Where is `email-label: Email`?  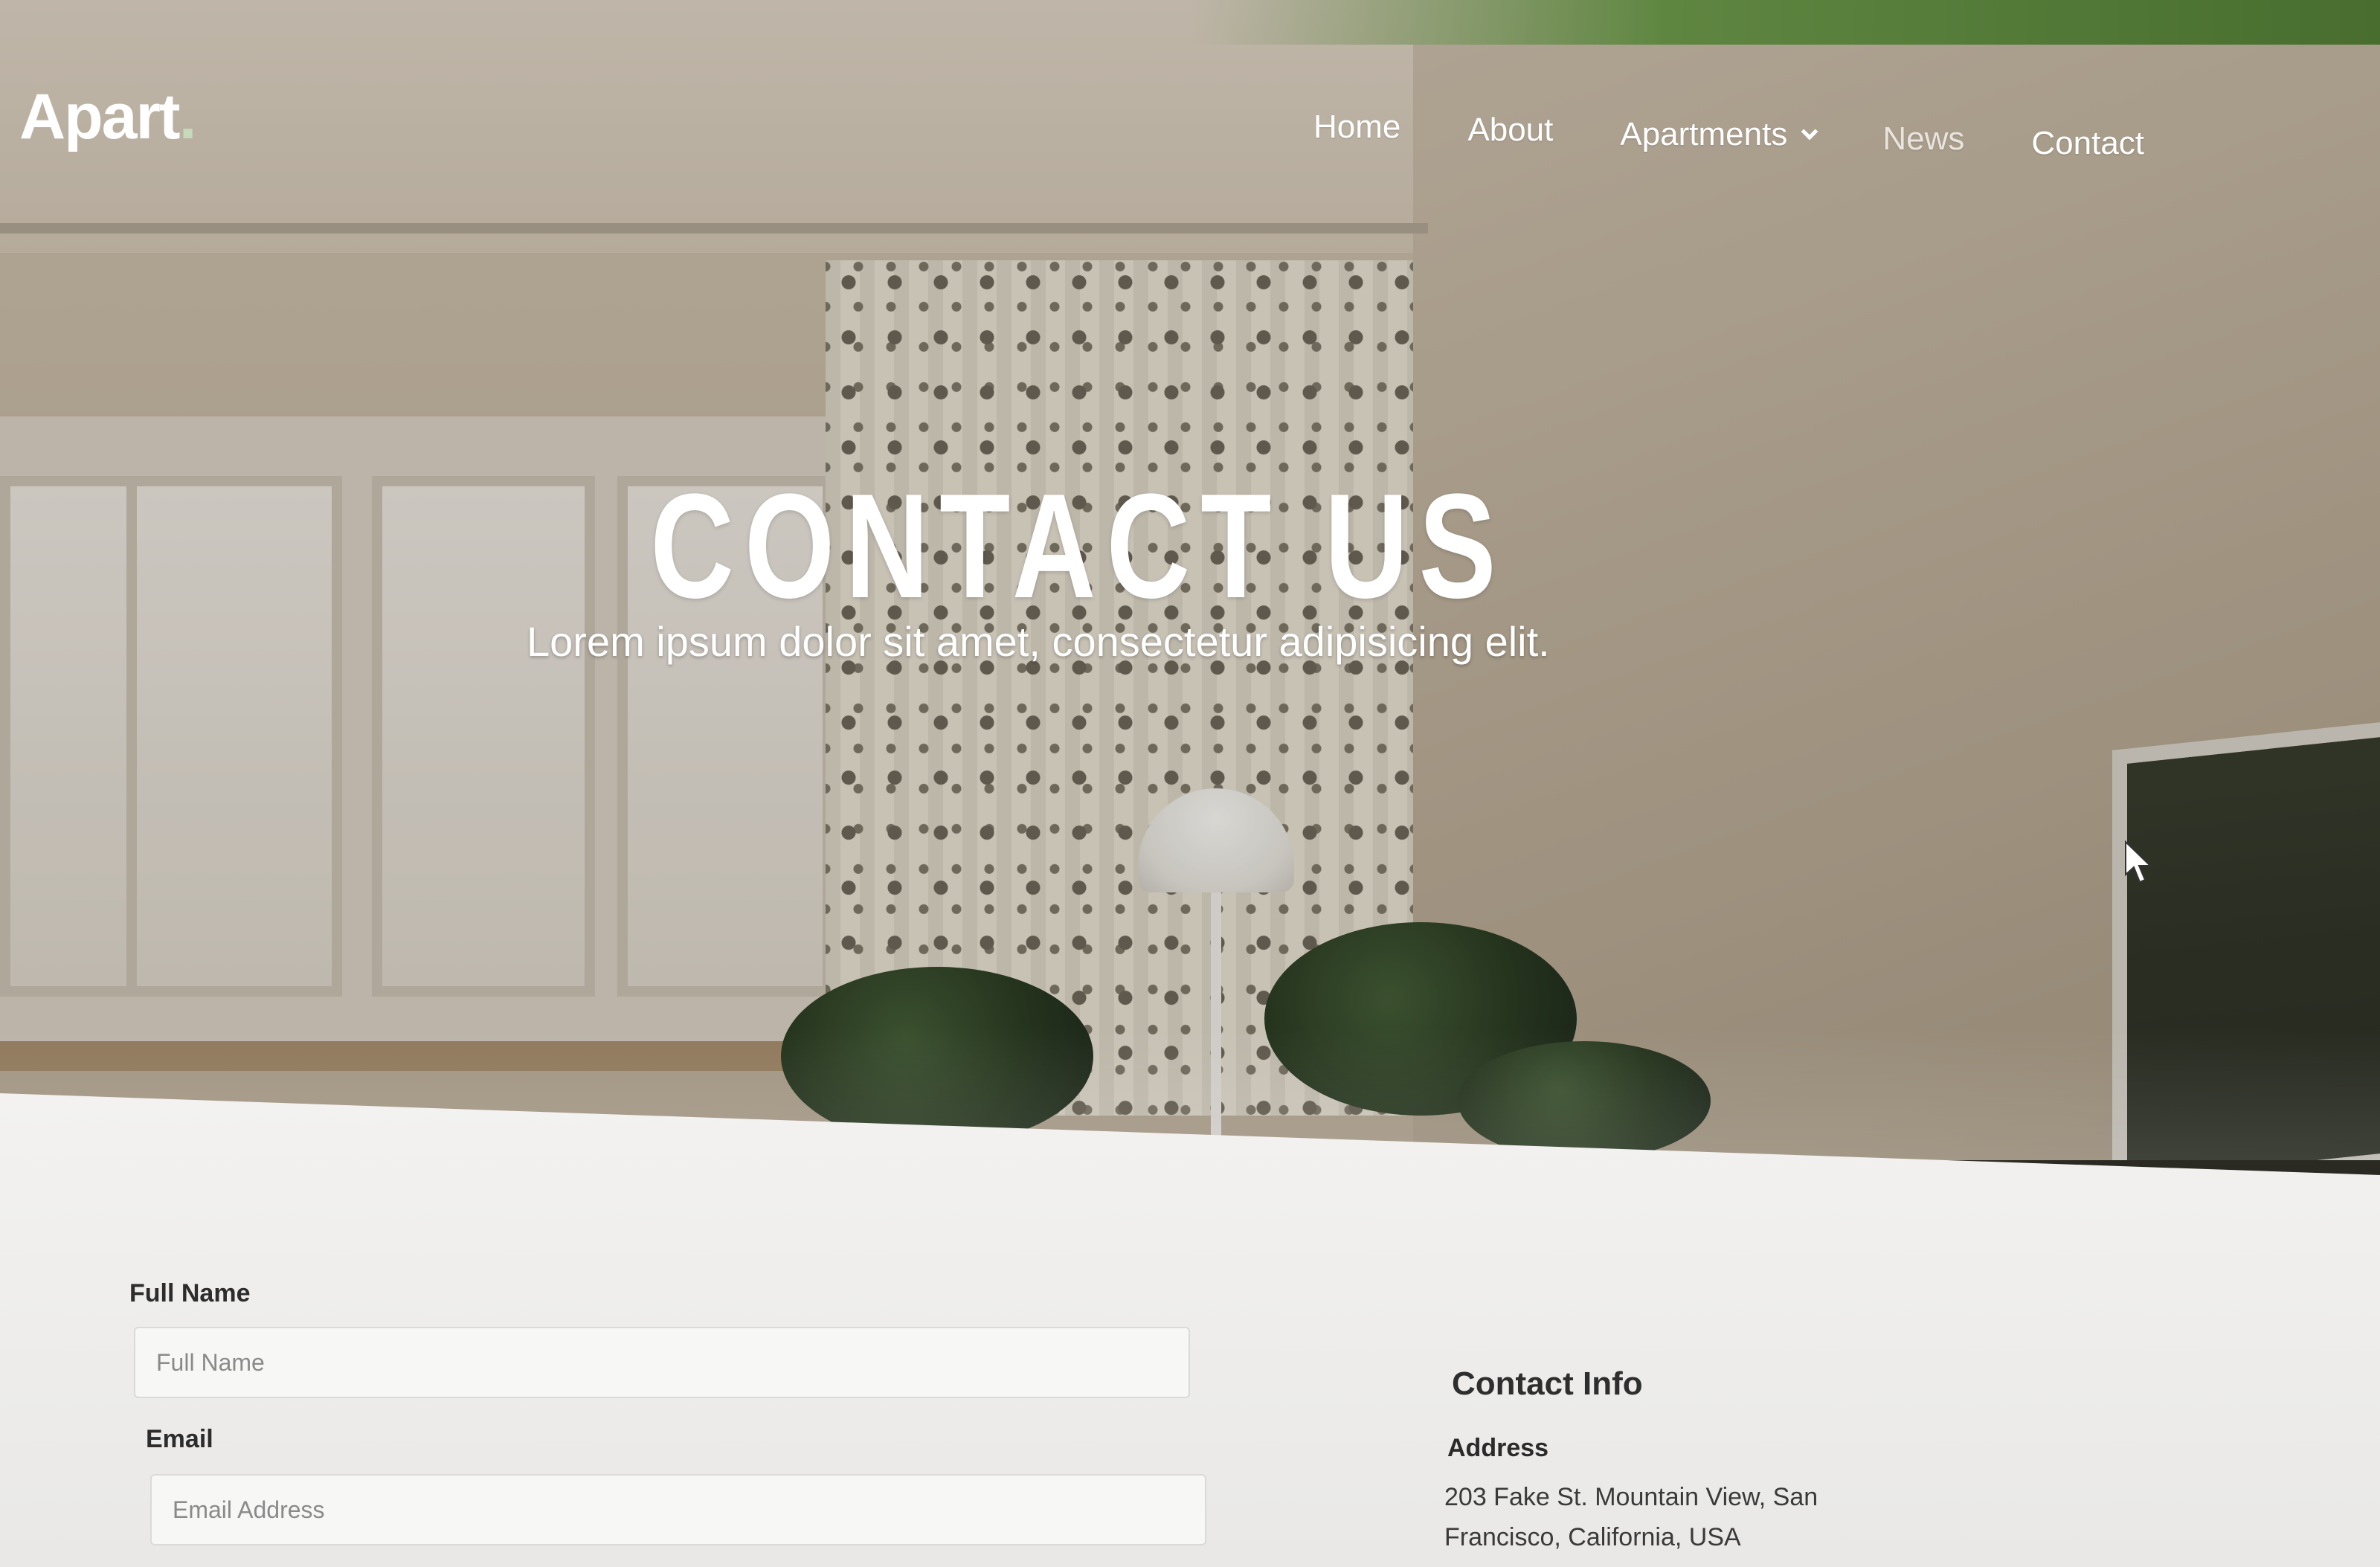 email-label: Email is located at coordinates (180, 1439).